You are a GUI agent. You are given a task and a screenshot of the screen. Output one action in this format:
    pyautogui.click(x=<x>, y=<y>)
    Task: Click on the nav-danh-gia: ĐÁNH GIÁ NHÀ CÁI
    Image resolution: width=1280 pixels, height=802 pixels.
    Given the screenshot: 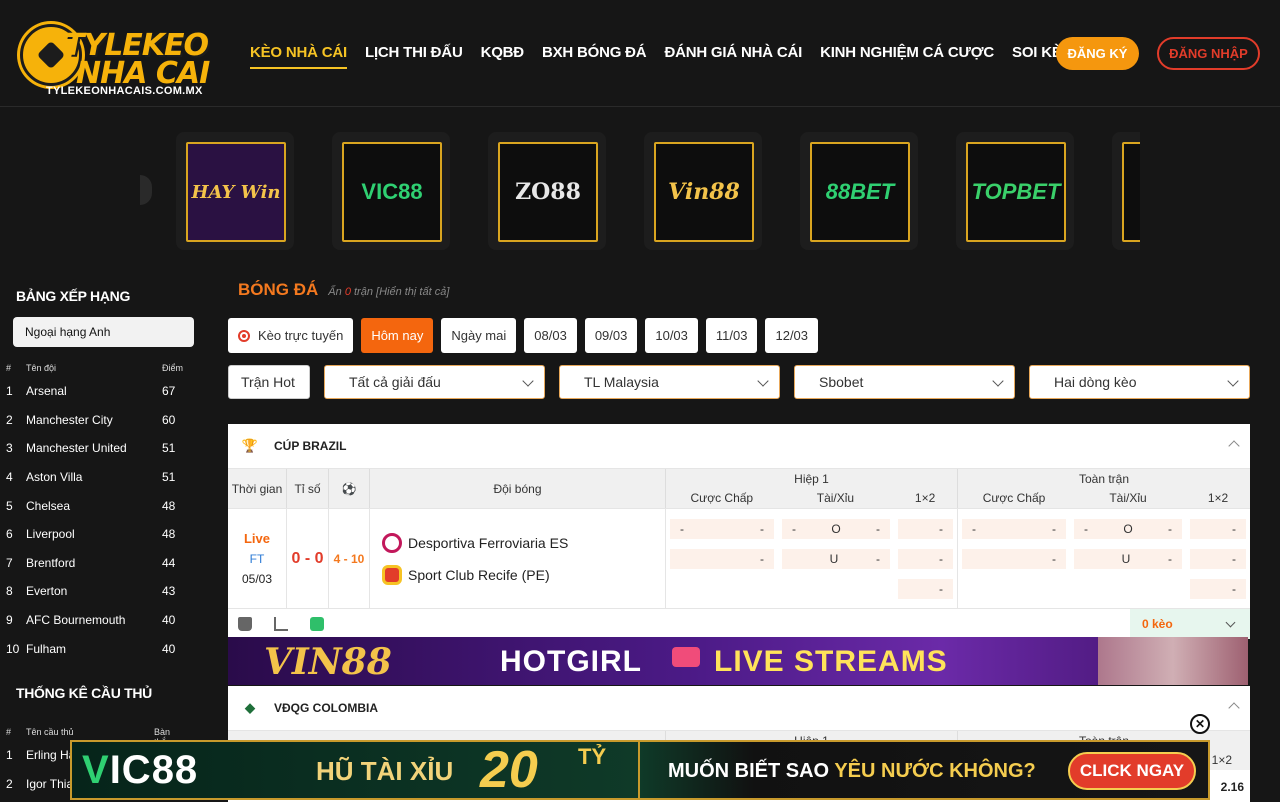 What is the action you would take?
    pyautogui.click(x=733, y=56)
    